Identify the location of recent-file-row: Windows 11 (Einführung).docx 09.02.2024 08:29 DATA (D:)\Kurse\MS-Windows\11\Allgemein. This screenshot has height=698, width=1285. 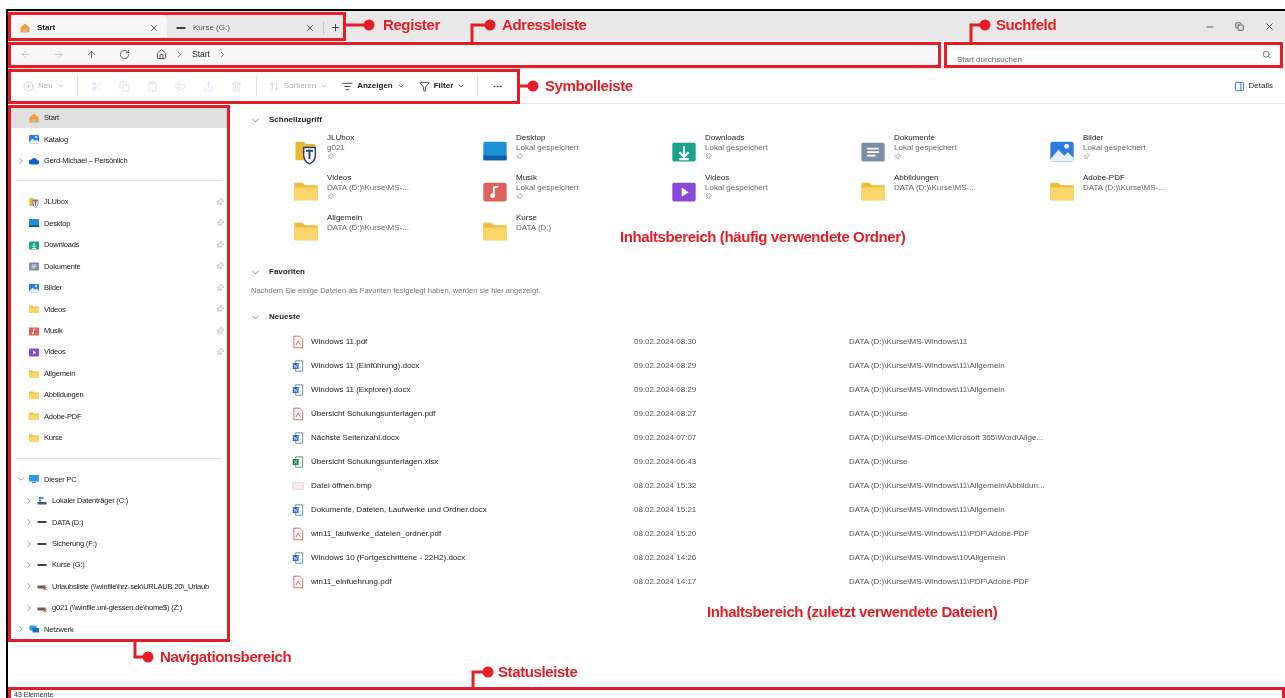
(788, 366).